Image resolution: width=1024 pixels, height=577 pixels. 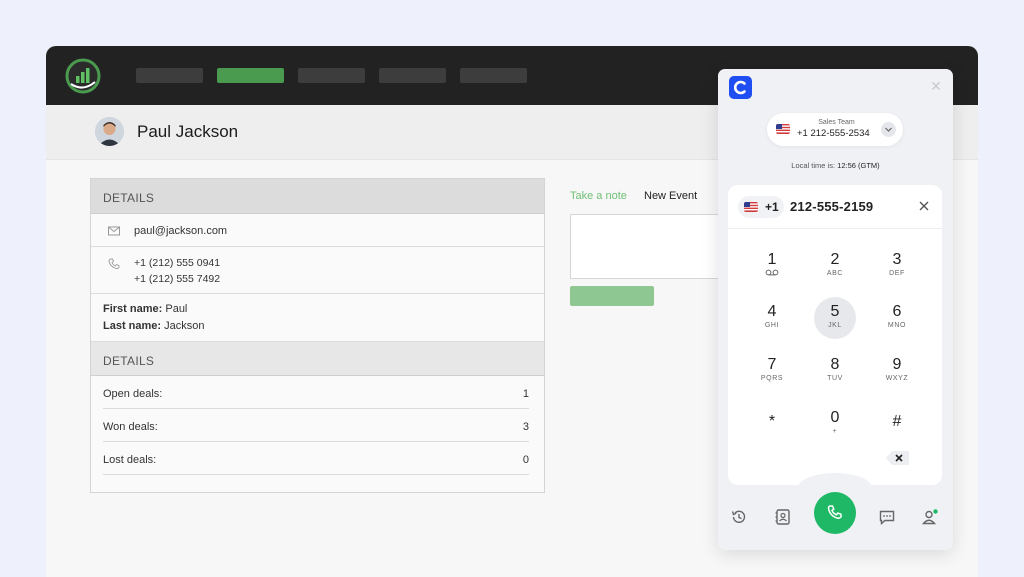 I want to click on key-star: *, so click(x=772, y=424).